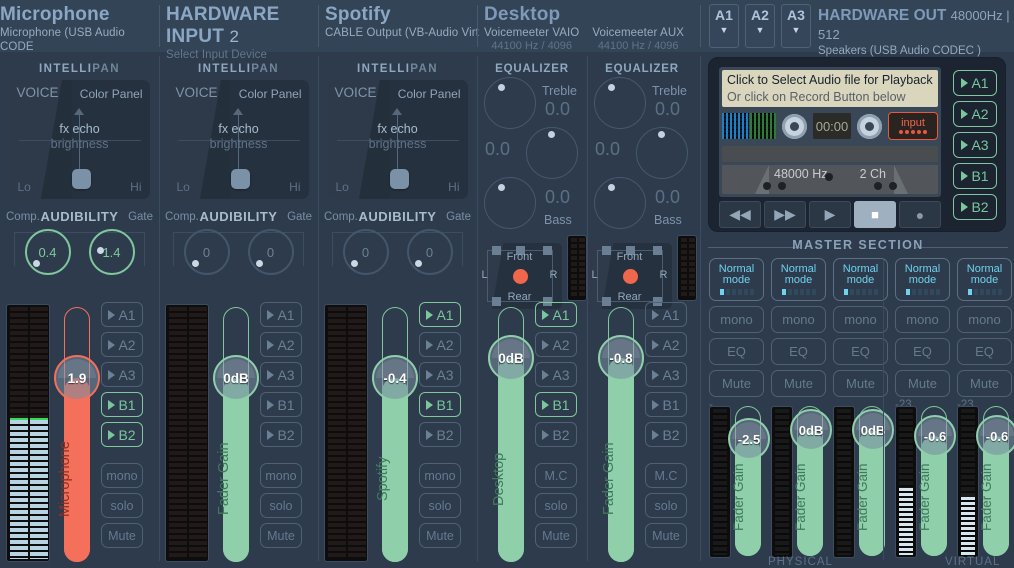 The image size is (1014, 568). Describe the element at coordinates (811, 481) in the screenshot. I see `bus-fader: Fader Gain 0dB` at that location.